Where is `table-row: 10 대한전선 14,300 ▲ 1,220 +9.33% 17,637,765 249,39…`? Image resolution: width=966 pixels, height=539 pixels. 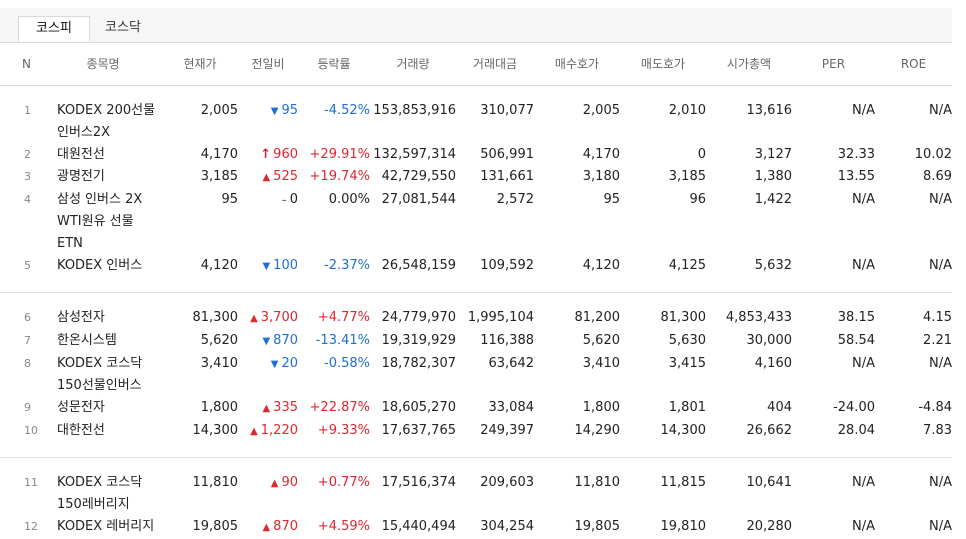
table-row: 10 대한전선 14,300 ▲ 1,220 +9.33% 17,637,765 249,39… is located at coordinates (476, 431).